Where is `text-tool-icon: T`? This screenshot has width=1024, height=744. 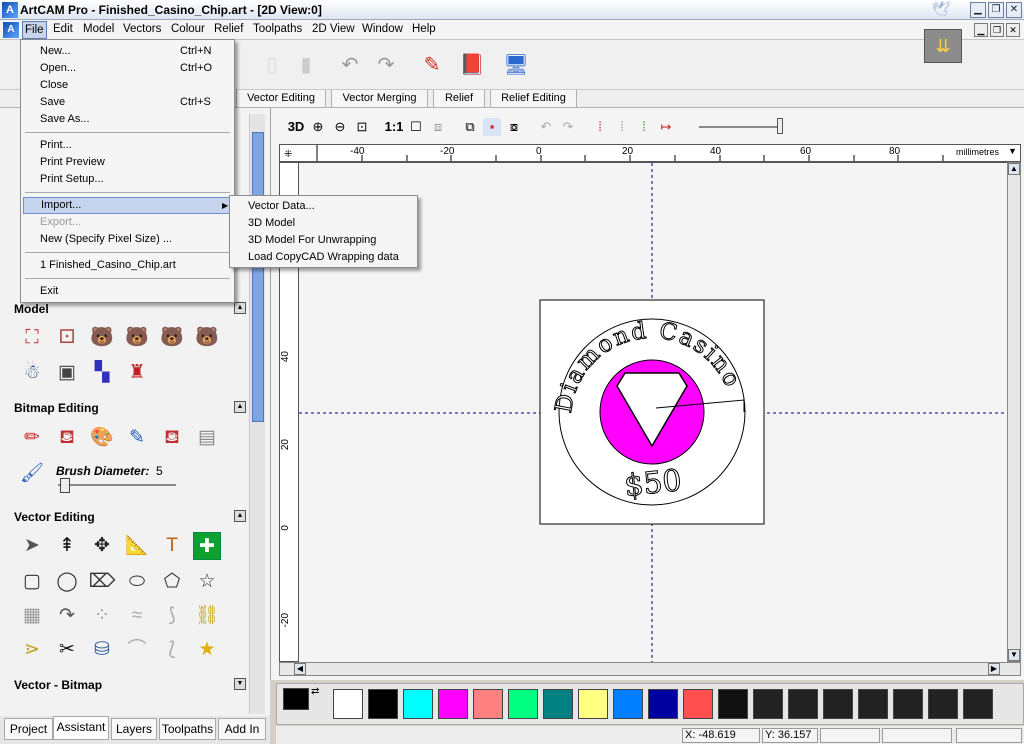
text-tool-icon: T is located at coordinates (172, 546).